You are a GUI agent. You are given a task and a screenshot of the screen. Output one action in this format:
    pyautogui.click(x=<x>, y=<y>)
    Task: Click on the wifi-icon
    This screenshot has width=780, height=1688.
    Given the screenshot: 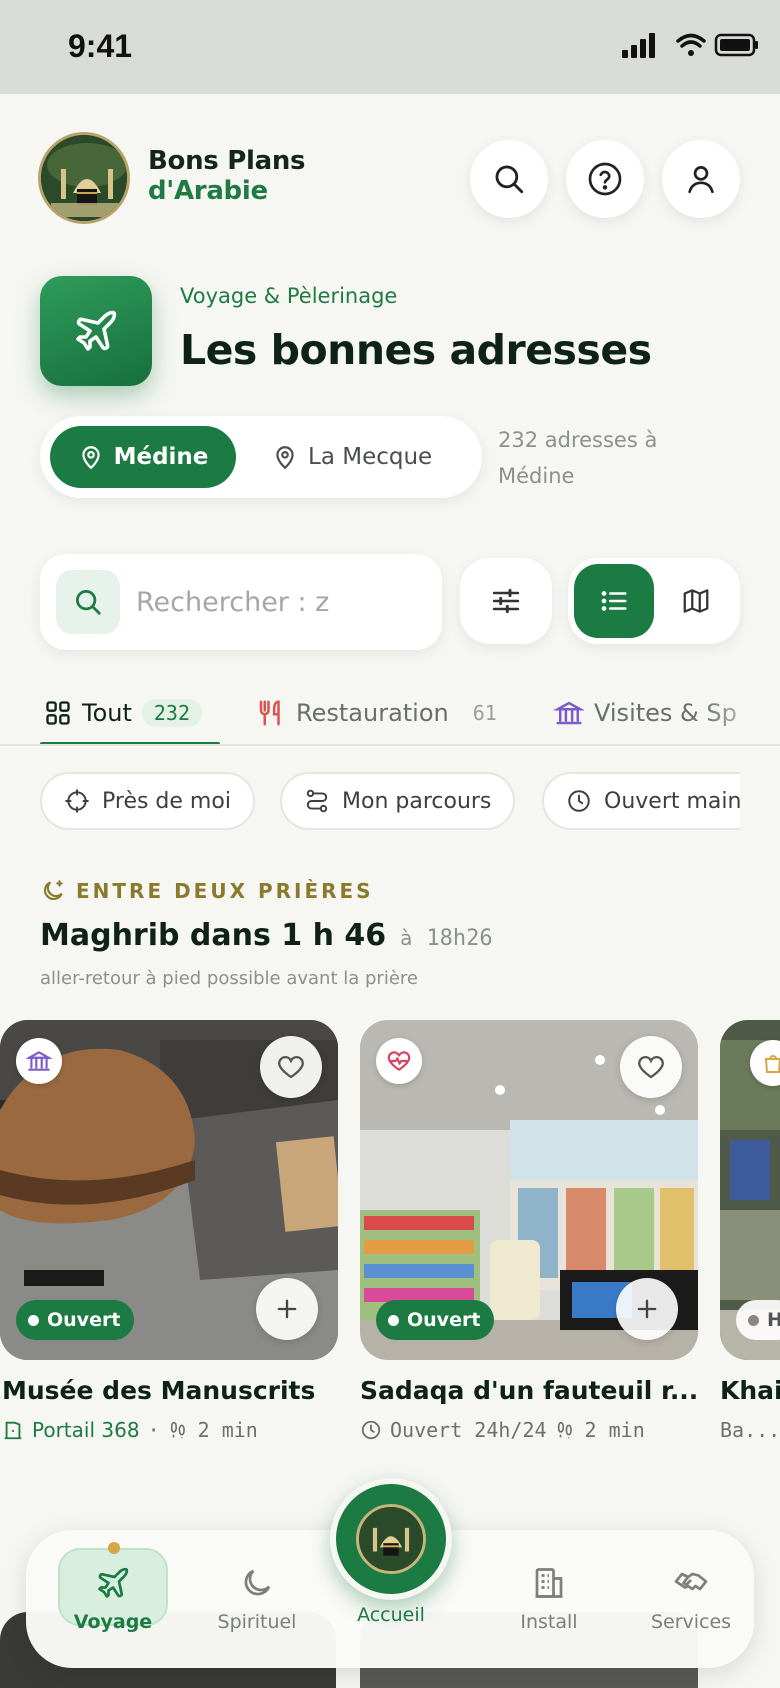 What is the action you would take?
    pyautogui.click(x=691, y=44)
    